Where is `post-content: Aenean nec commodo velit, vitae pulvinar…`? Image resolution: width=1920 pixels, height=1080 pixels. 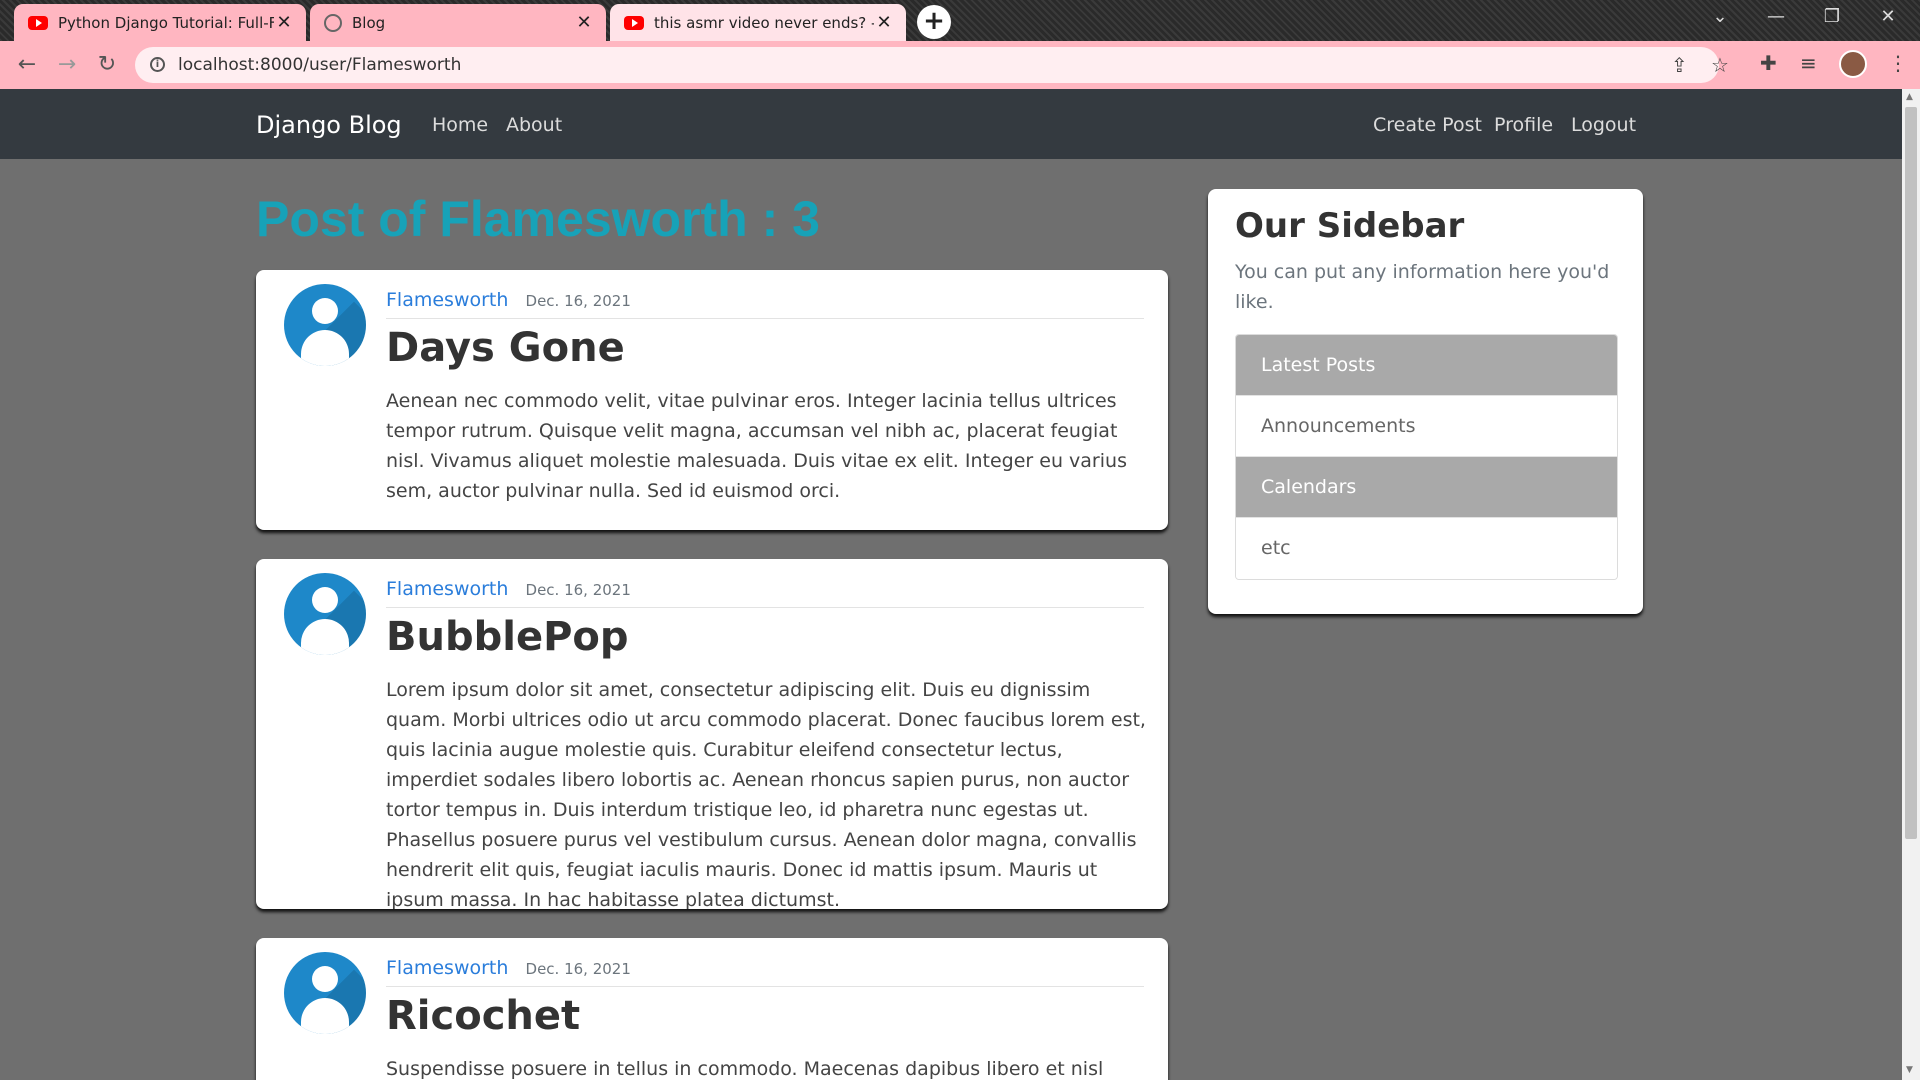
post-content: Aenean nec commodo velit, vitae pulvinar… is located at coordinates (756, 446).